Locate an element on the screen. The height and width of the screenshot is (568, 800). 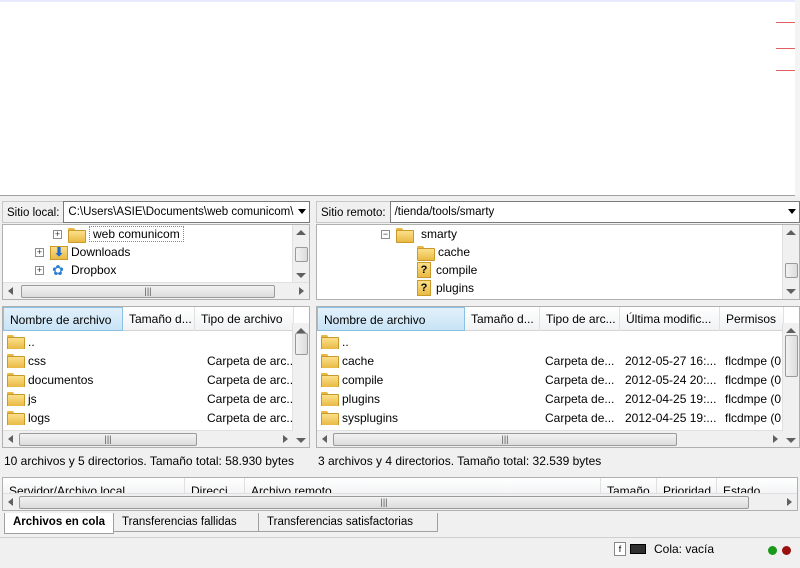
tree-item-downloads: + Downloads is located at coordinates (82, 252).